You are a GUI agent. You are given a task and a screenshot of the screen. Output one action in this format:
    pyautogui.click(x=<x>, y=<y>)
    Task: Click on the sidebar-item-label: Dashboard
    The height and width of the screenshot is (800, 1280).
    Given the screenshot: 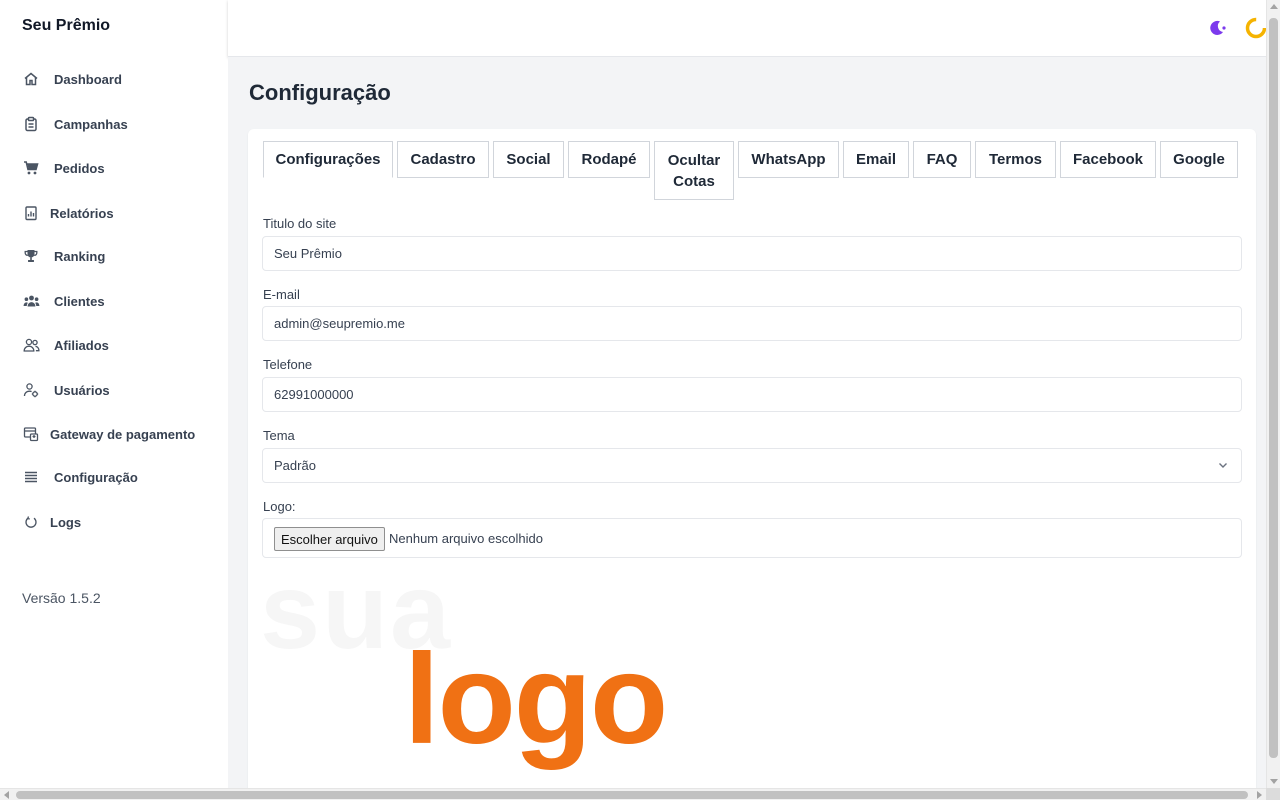 What is the action you would take?
    pyautogui.click(x=88, y=79)
    